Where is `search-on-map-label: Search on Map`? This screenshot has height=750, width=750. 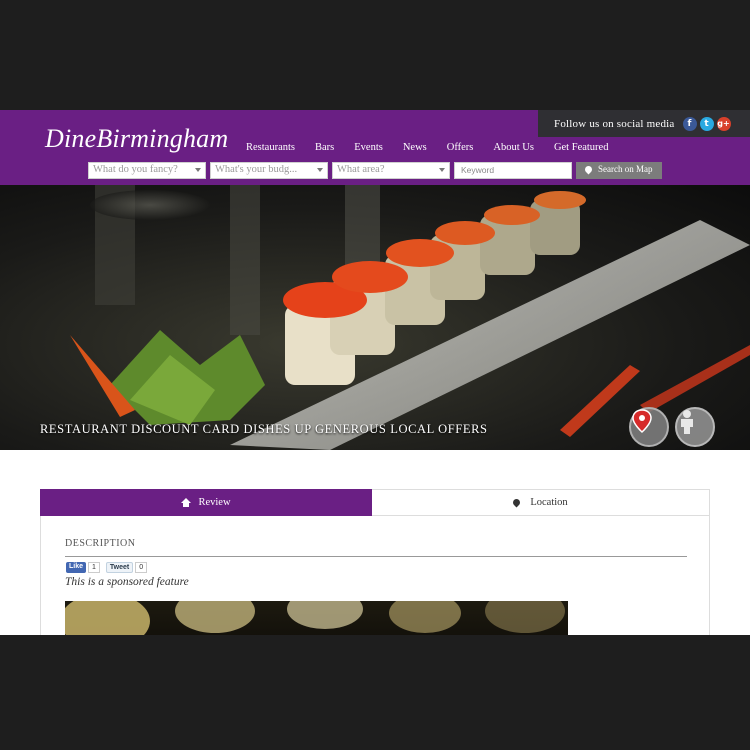 search-on-map-label: Search on Map is located at coordinates (625, 169).